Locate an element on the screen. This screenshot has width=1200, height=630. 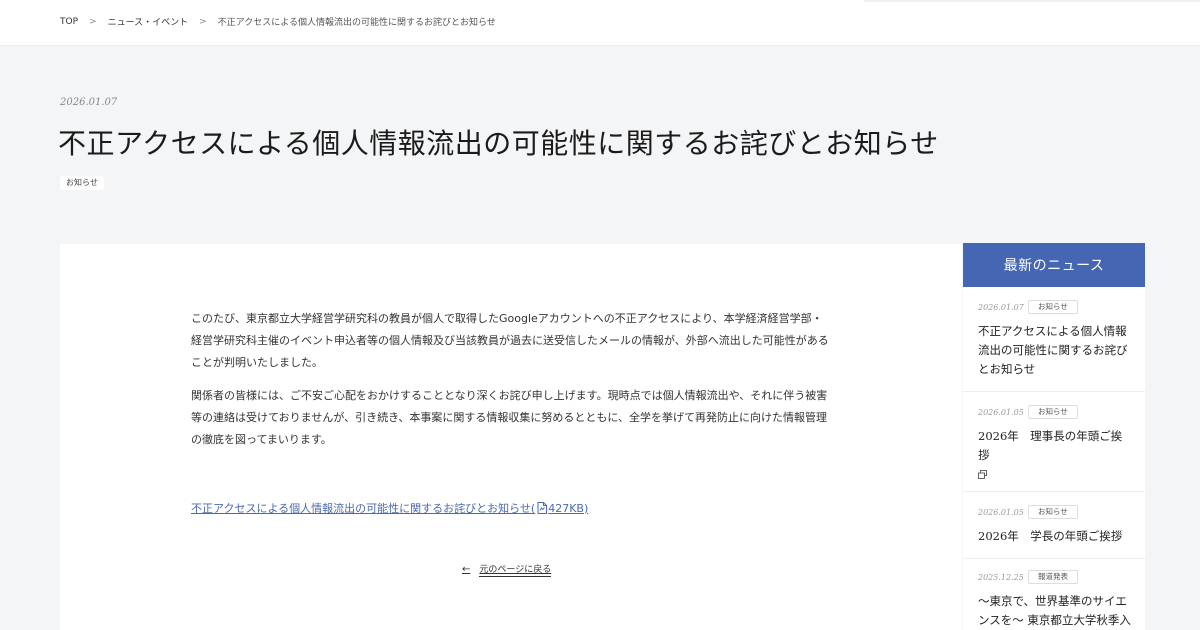
sidebar-title: 最新のニュース is located at coordinates (1054, 265).